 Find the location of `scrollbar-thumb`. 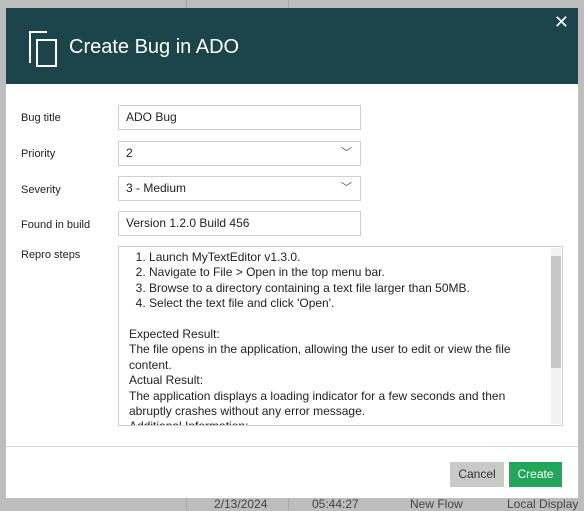

scrollbar-thumb is located at coordinates (556, 312).